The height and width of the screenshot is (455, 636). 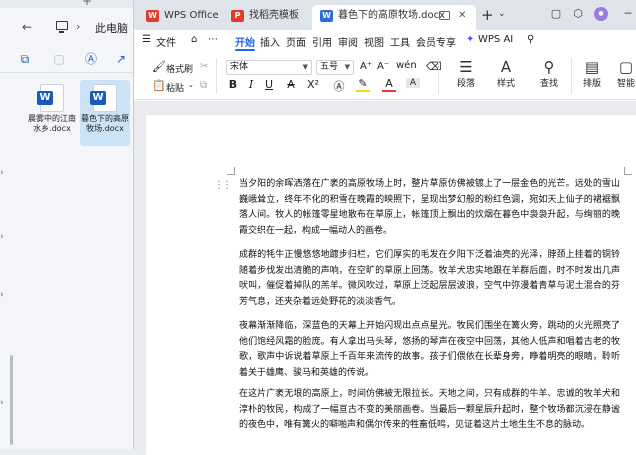 What do you see at coordinates (374, 41) in the screenshot?
I see `menu-view: 视图` at bounding box center [374, 41].